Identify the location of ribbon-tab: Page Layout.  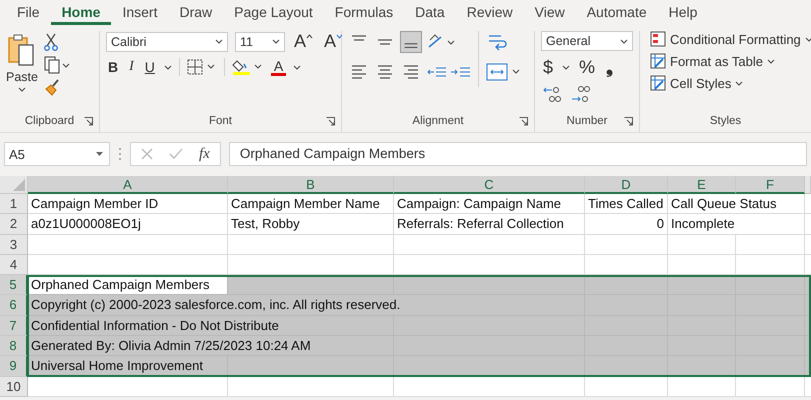
(273, 12).